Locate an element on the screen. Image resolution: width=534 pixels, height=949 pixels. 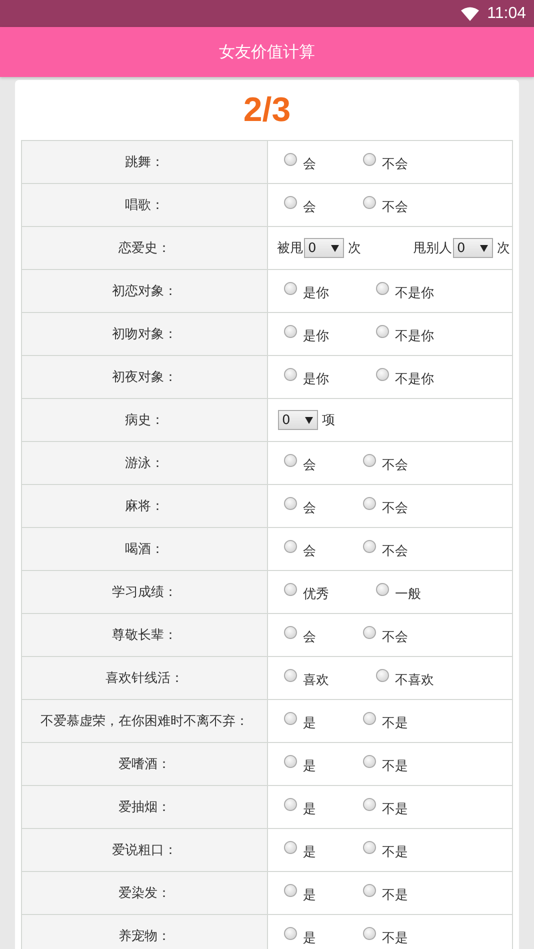
question-label: 喝酒： is located at coordinates (145, 549).